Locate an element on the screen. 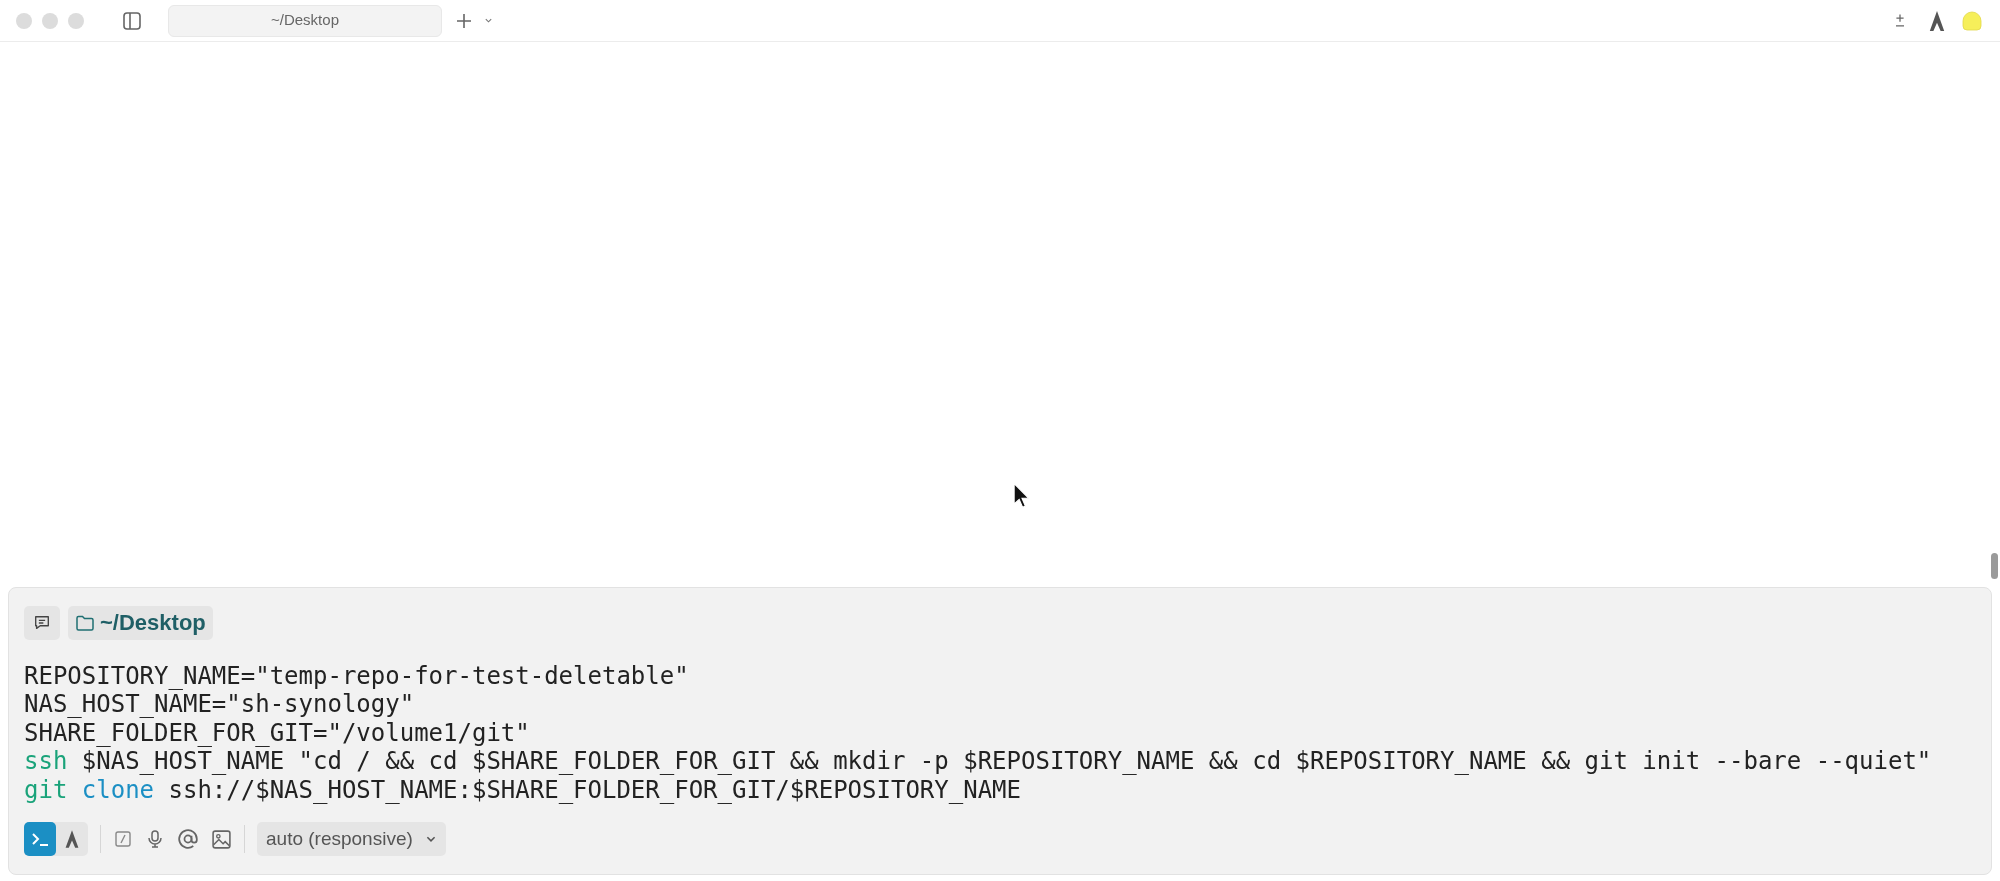 This screenshot has height=881, width=2000. model-dropdown: auto (responsive) is located at coordinates (351, 839).